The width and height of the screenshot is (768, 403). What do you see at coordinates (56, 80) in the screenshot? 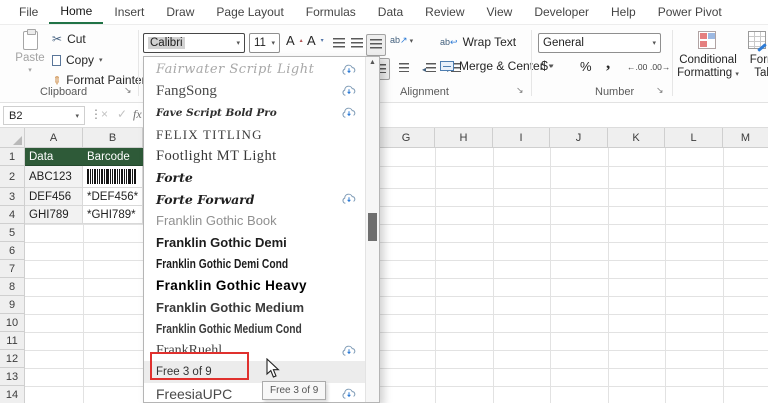
I see `brush-icon: ✏` at bounding box center [56, 80].